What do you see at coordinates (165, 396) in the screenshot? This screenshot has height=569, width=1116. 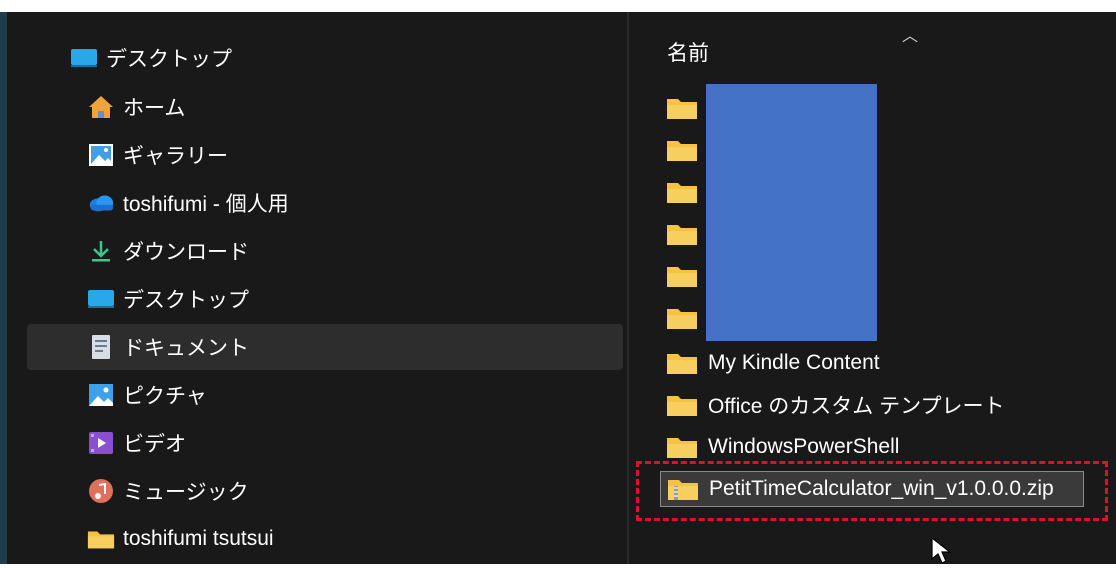 I see `nav-item-label: ピクチャ` at bounding box center [165, 396].